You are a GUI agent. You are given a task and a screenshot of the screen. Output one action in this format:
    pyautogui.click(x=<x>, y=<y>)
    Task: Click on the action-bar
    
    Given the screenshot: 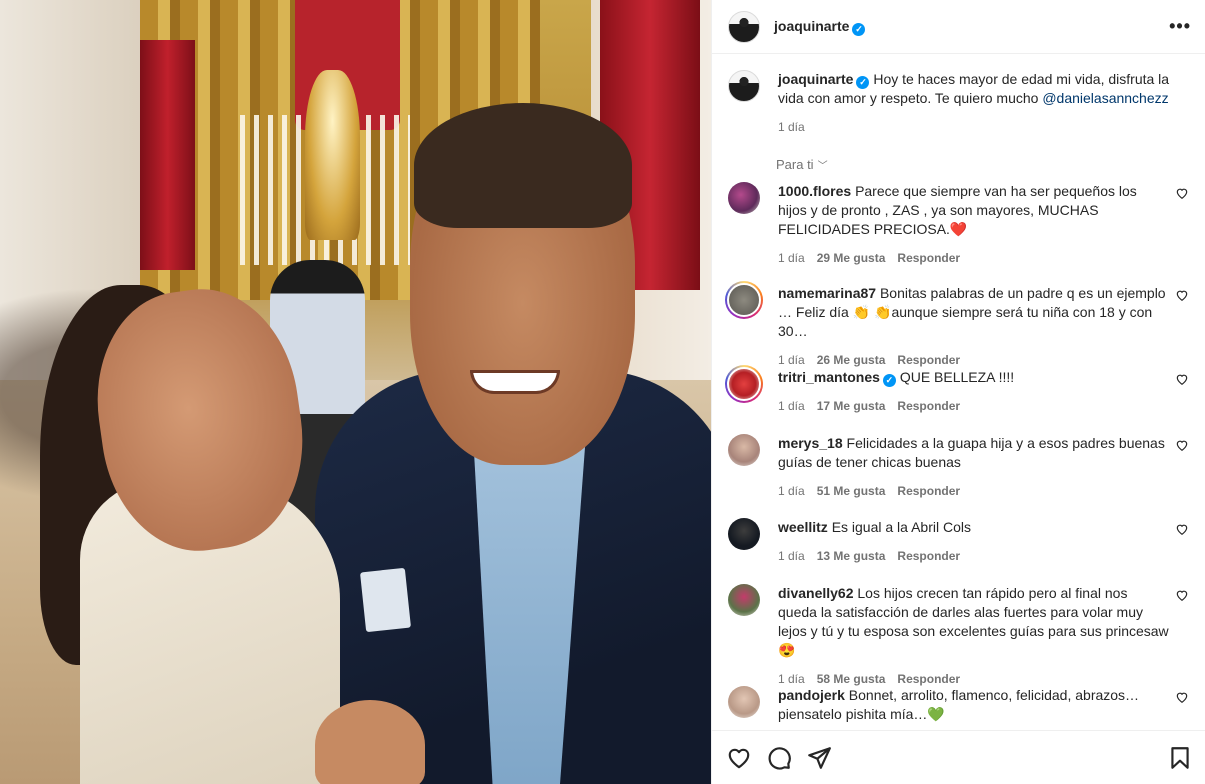 What is the action you would take?
    pyautogui.click(x=958, y=757)
    